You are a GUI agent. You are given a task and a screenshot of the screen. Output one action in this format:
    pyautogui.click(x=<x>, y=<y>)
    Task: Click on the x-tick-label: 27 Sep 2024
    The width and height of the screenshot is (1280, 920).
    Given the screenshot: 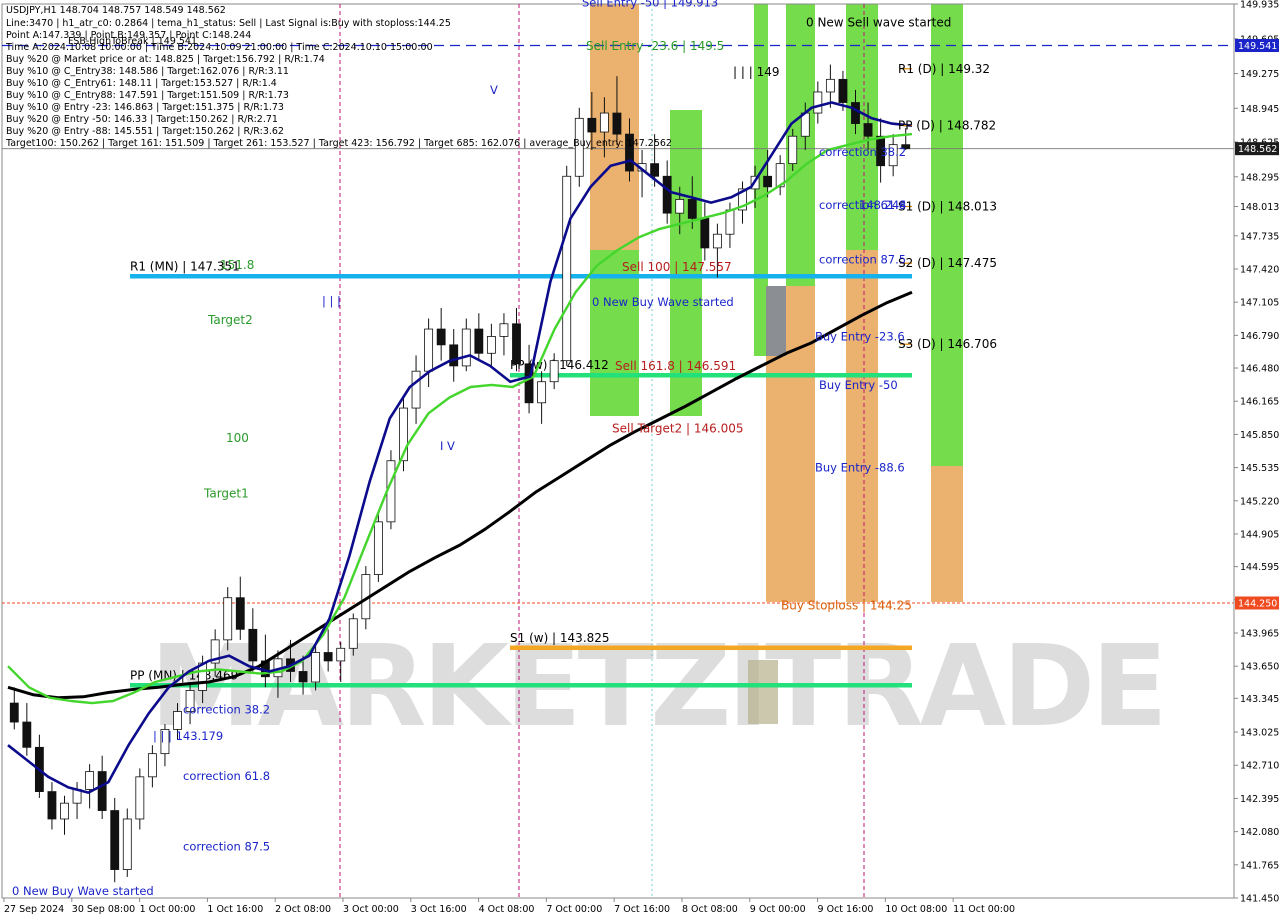 What is the action you would take?
    pyautogui.click(x=34, y=909)
    